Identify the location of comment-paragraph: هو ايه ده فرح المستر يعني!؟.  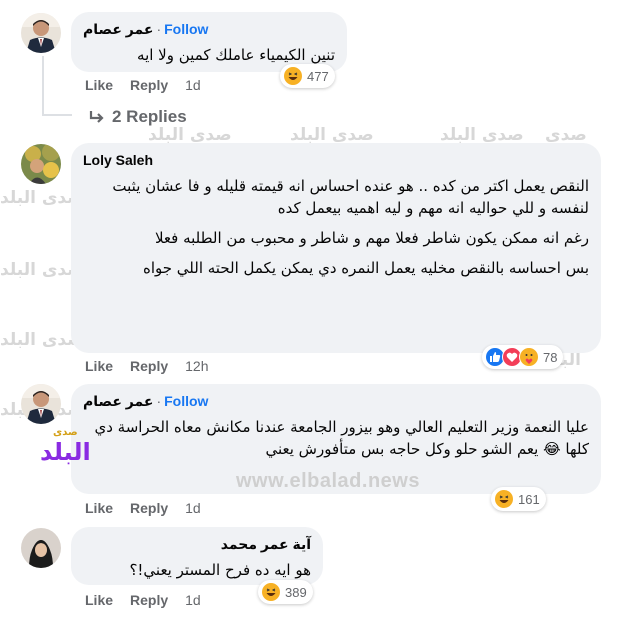
(220, 570).